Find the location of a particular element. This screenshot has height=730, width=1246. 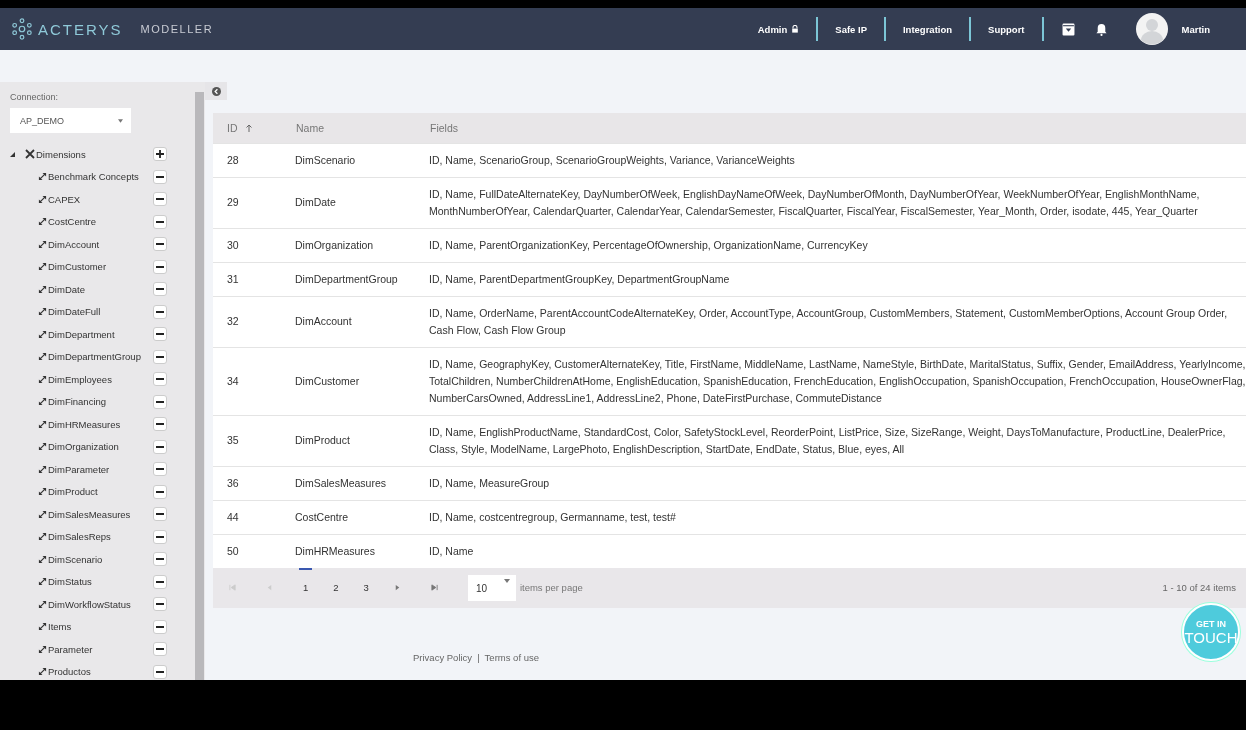

user-avatar is located at coordinates (1151, 29).